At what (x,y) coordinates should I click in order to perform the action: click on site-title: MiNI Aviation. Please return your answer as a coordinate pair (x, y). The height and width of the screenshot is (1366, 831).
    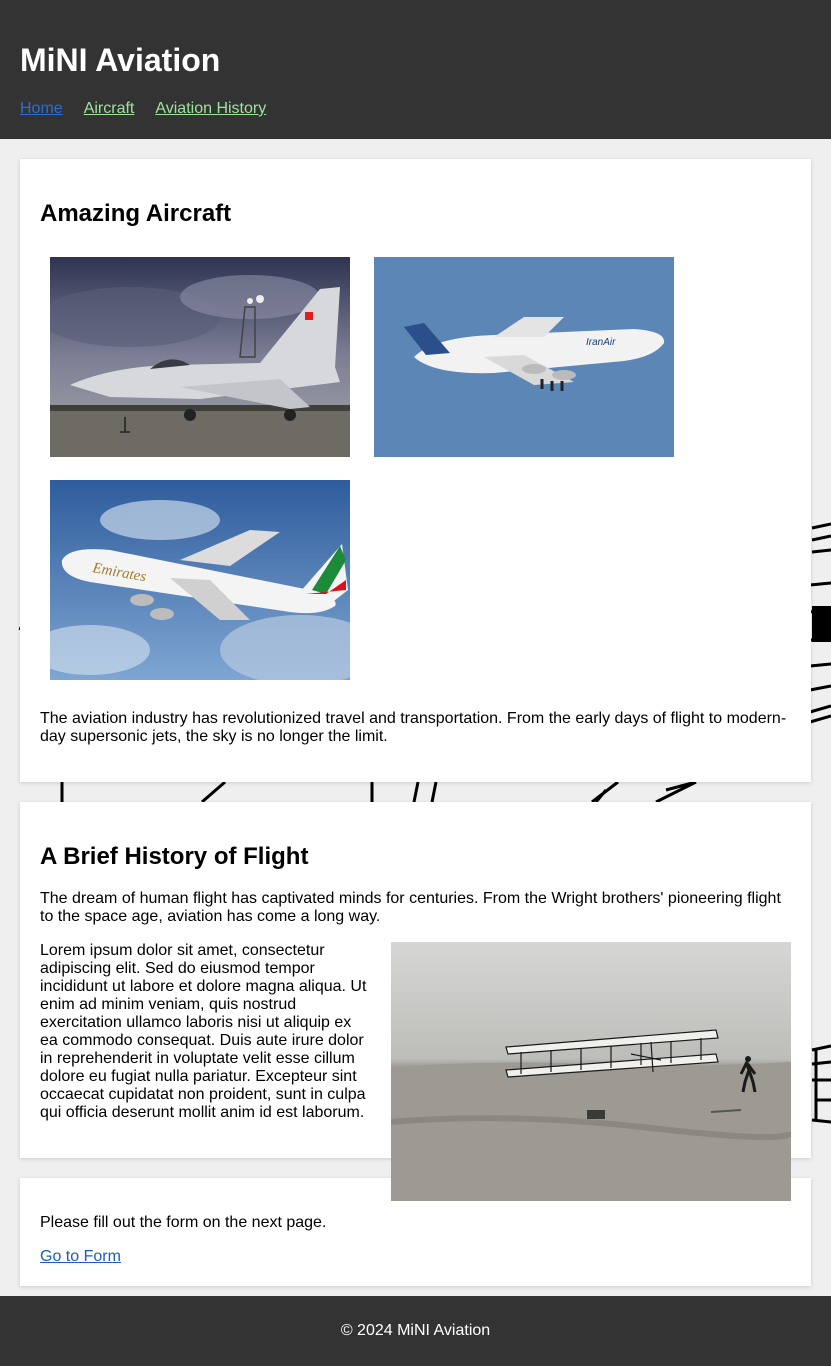
    Looking at the image, I should click on (120, 60).